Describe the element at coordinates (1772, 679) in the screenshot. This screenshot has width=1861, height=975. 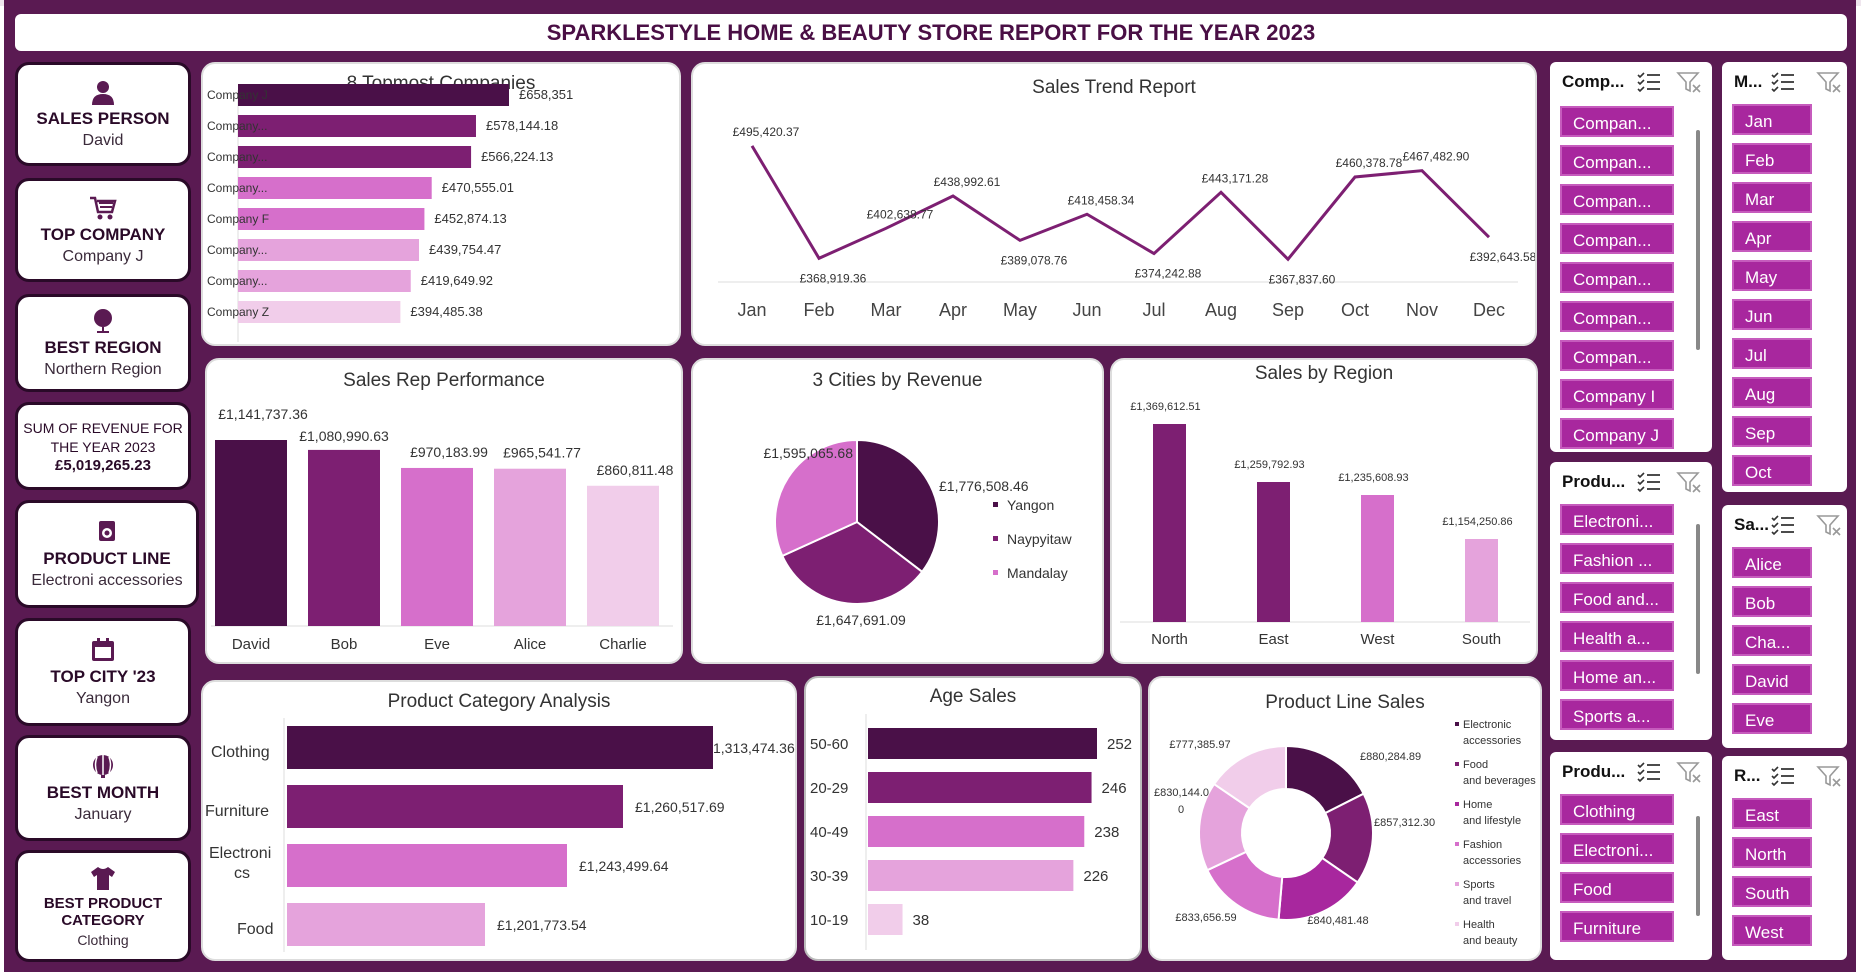
I see `slicer-item: David` at that location.